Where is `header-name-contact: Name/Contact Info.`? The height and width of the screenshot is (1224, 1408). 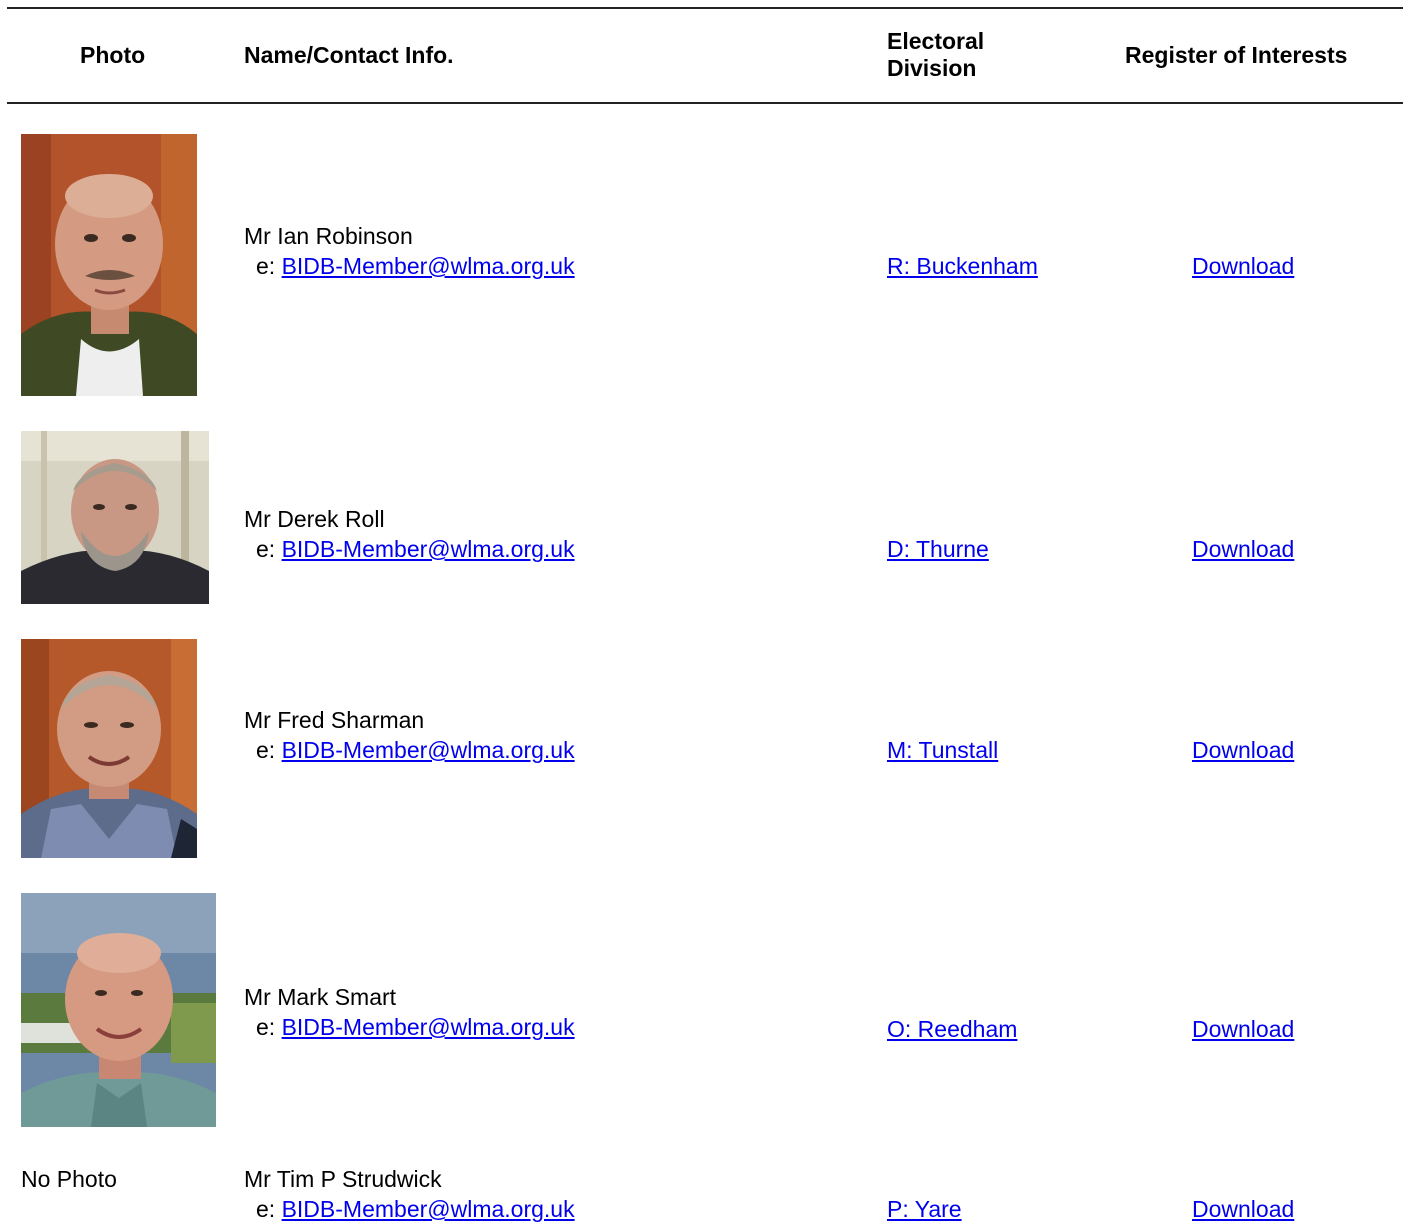
header-name-contact: Name/Contact Info. is located at coordinates (349, 55).